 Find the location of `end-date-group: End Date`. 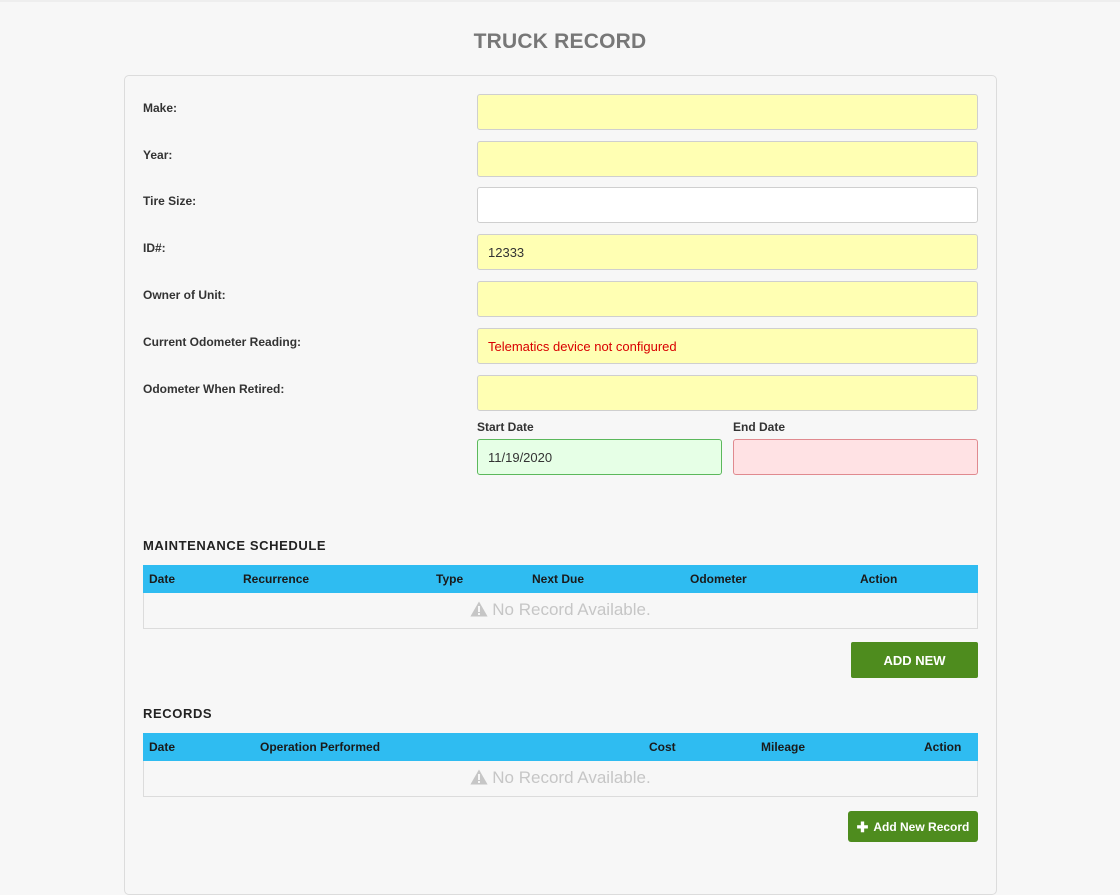

end-date-group: End Date is located at coordinates (855, 447).